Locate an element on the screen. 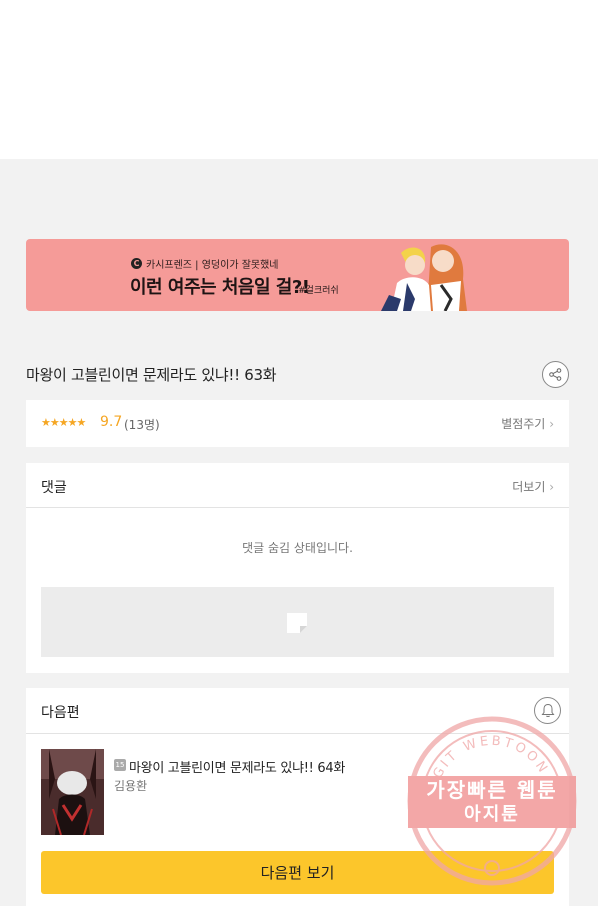 The height and width of the screenshot is (906, 598). next-episode-title: 마왕이 고블린이면 문제라도 있냐!! 64화 is located at coordinates (237, 766).